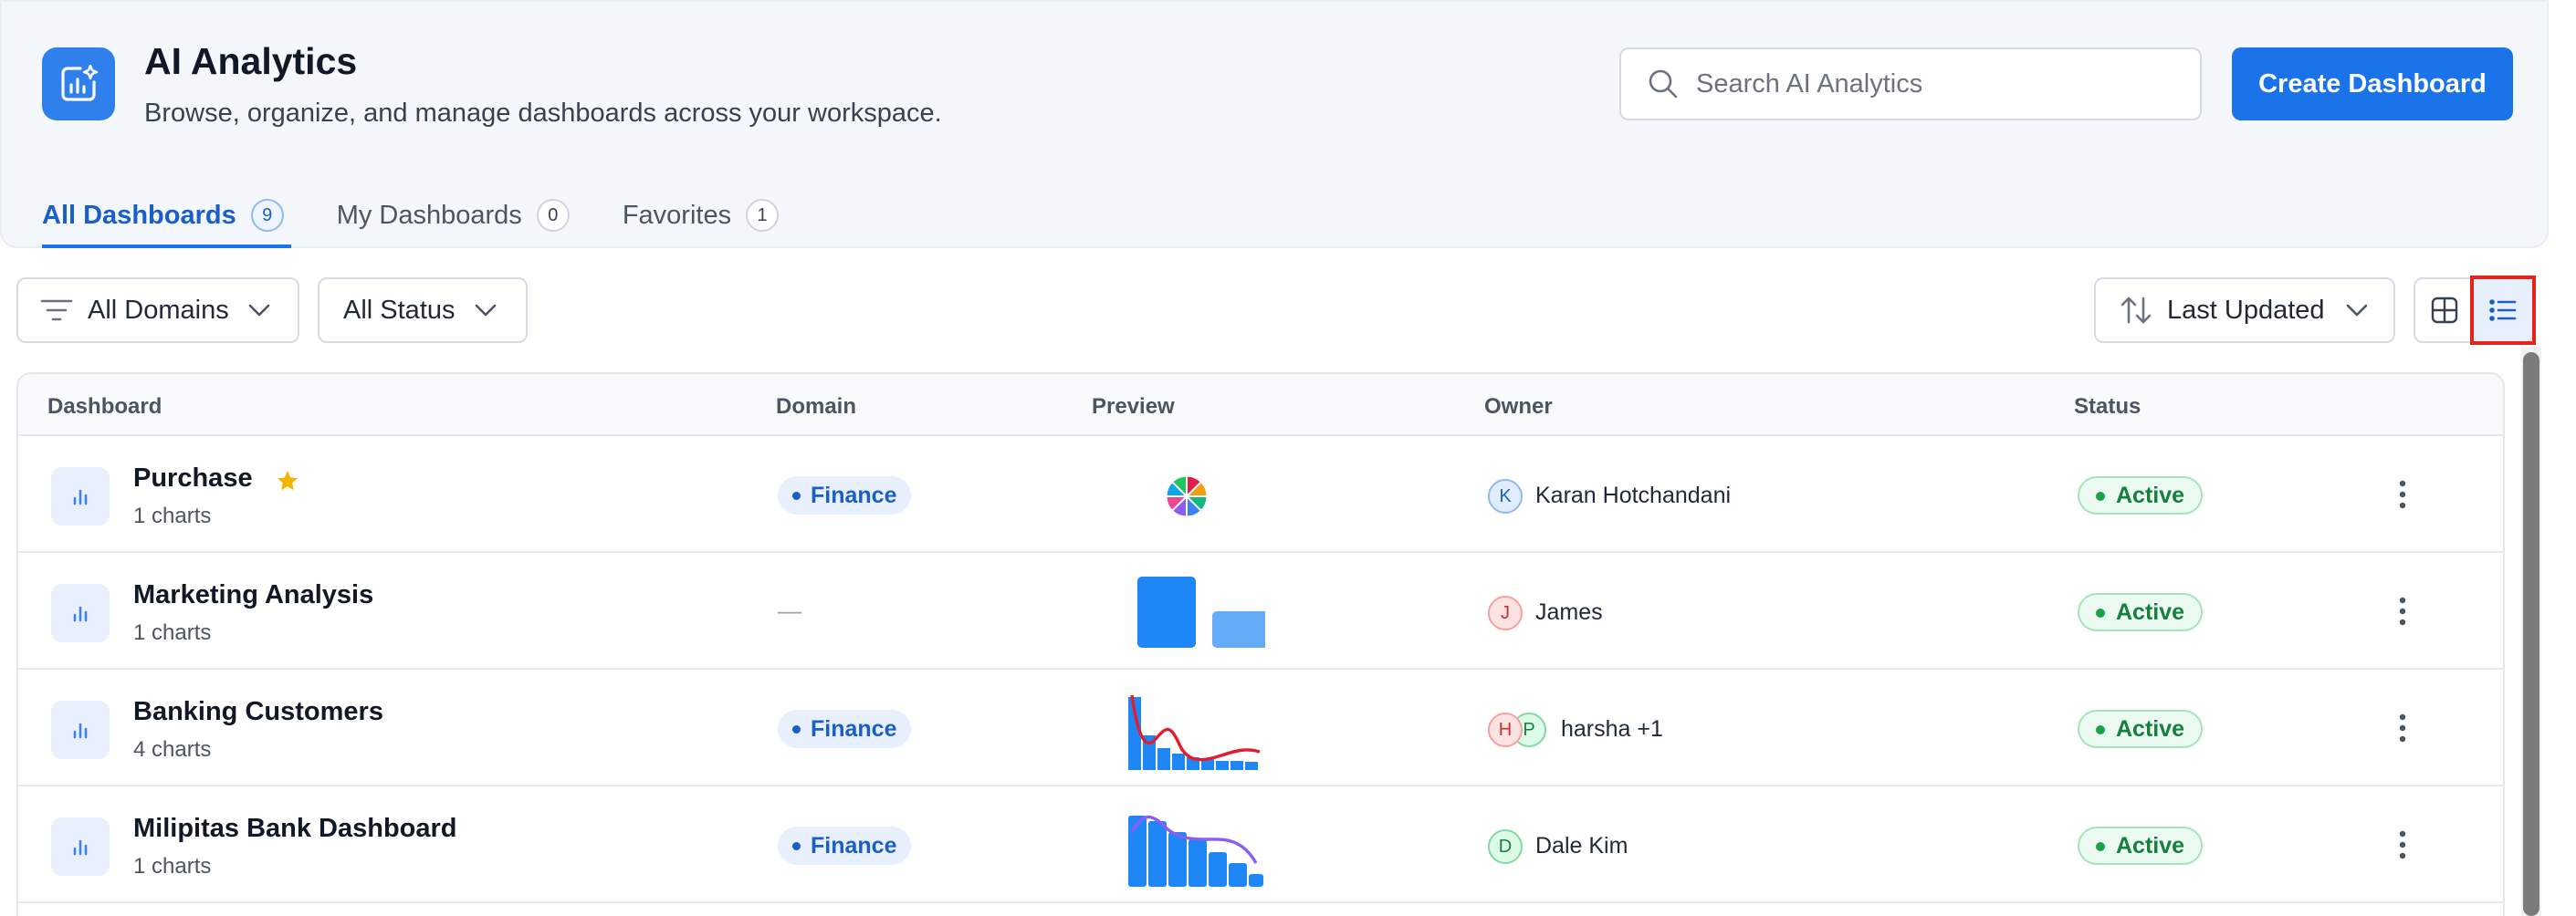 This screenshot has height=916, width=2576. What do you see at coordinates (2108, 407) in the screenshot?
I see `column-header-status: Status` at bounding box center [2108, 407].